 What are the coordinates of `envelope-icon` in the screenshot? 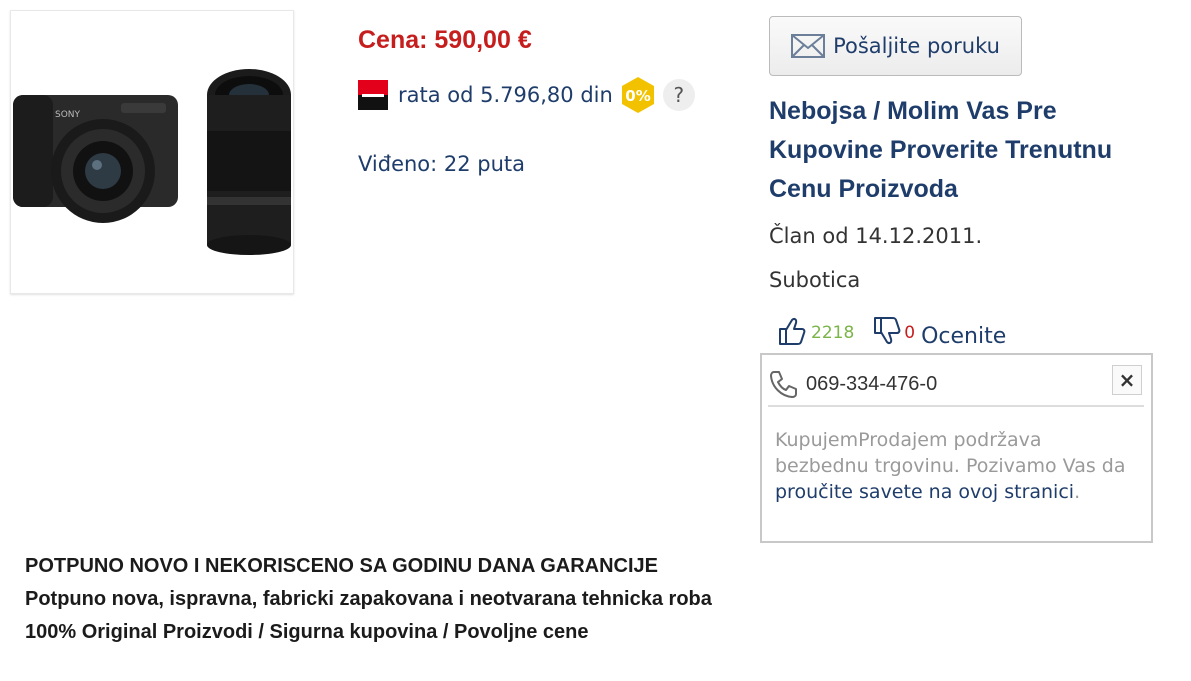 It's located at (808, 46).